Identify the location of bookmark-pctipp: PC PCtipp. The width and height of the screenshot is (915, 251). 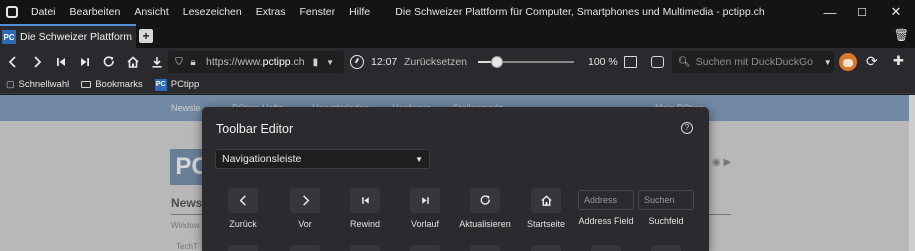
(177, 84).